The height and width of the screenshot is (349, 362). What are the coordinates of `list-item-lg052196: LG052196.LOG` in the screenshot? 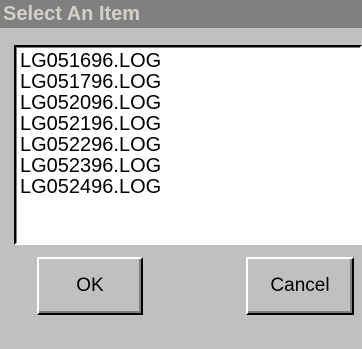 It's located at (190, 124).